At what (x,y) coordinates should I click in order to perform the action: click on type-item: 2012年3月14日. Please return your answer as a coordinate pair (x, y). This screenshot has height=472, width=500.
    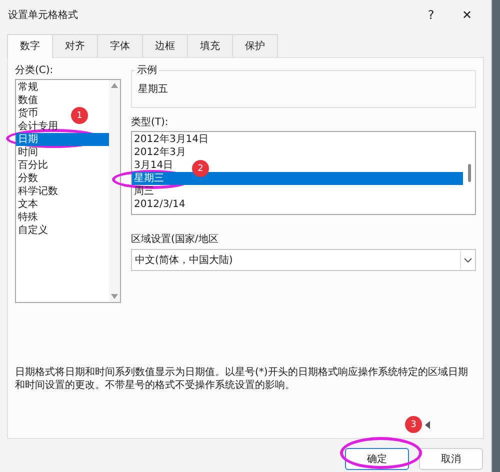
    Looking at the image, I should click on (171, 139).